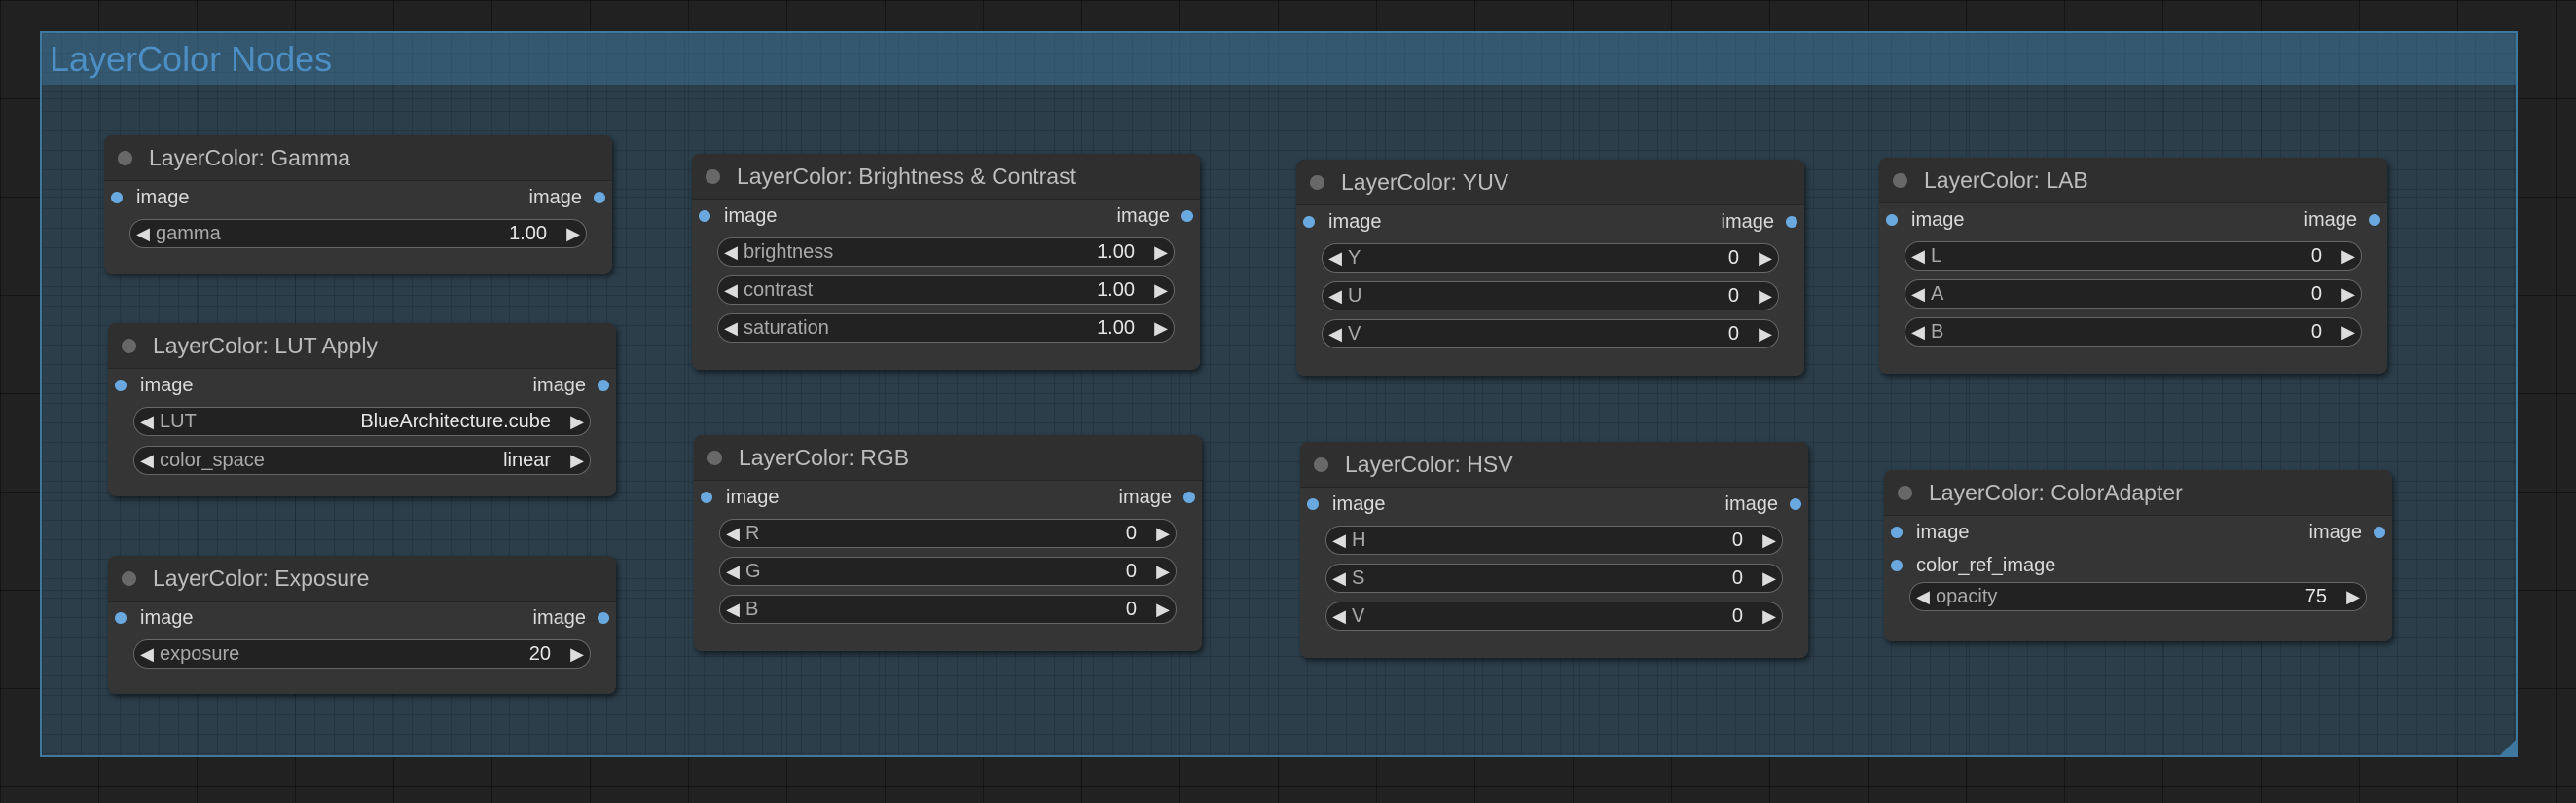  I want to click on group-resize-handle, so click(2508, 748).